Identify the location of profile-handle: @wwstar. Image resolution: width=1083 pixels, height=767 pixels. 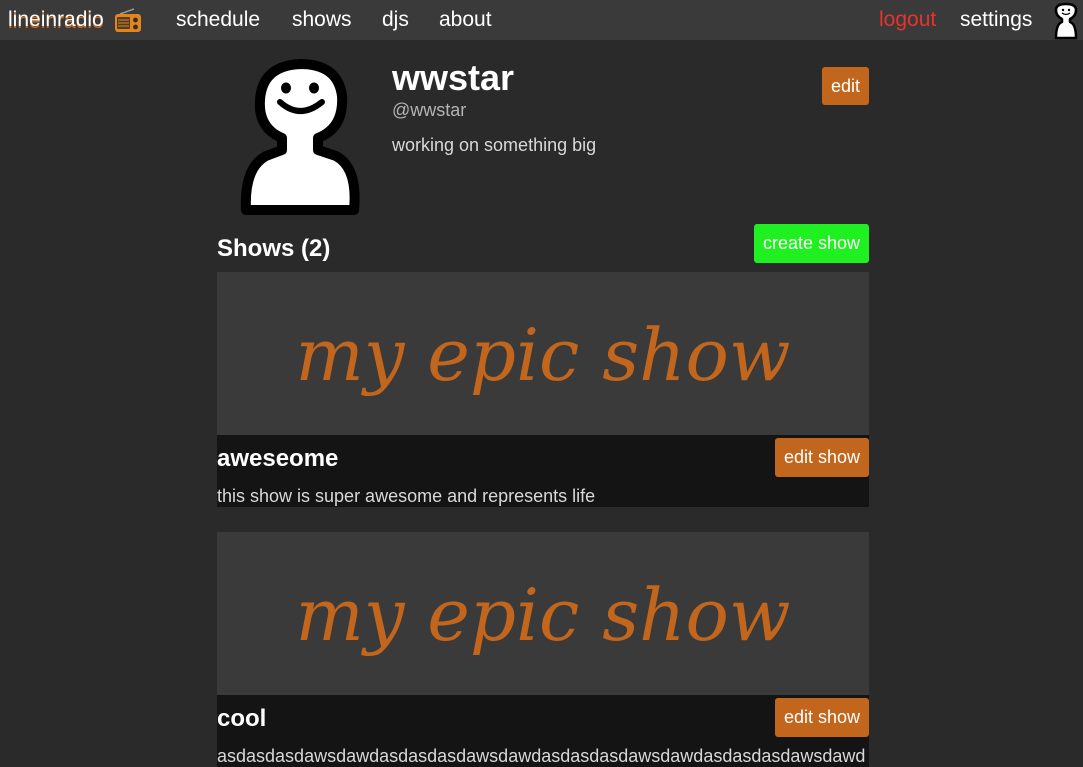
(429, 110).